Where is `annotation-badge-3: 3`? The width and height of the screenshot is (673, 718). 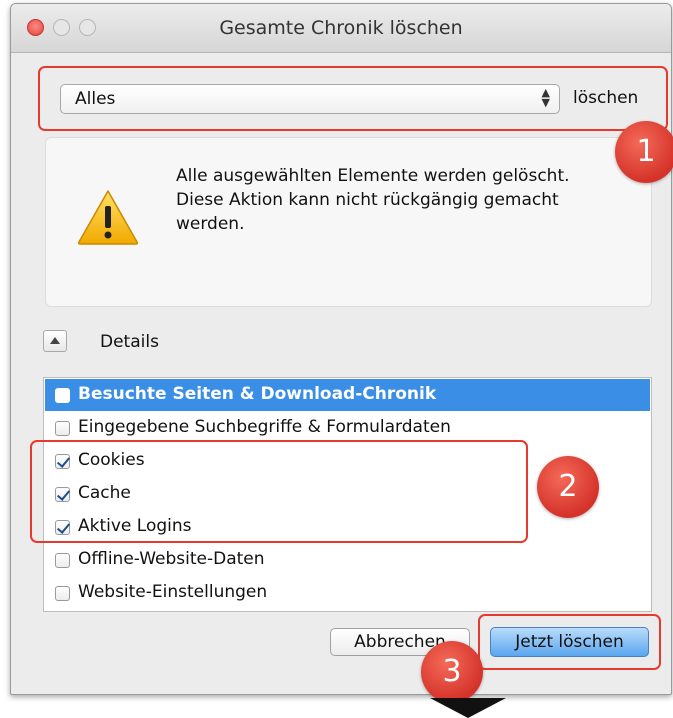
annotation-badge-3: 3 is located at coordinates (452, 672).